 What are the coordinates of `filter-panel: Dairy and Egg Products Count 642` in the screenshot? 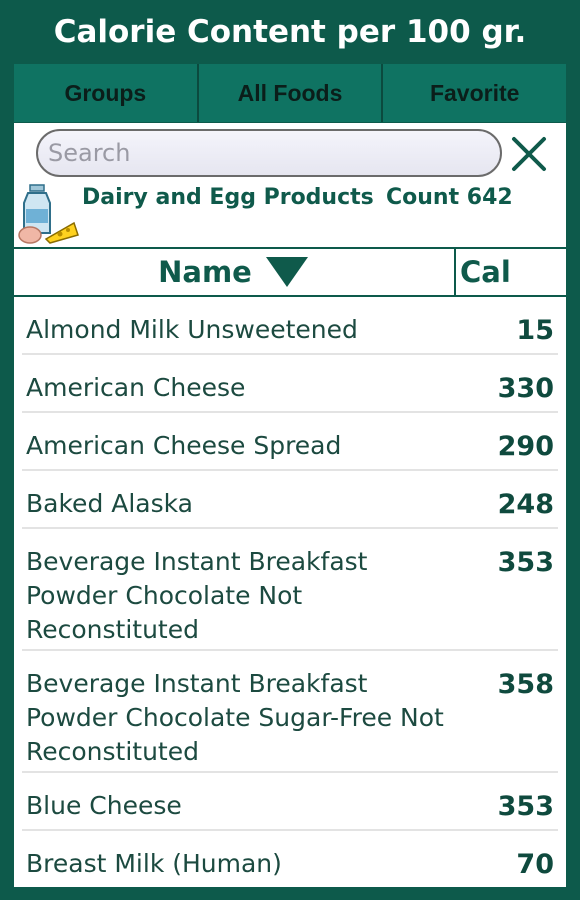 It's located at (290, 185).